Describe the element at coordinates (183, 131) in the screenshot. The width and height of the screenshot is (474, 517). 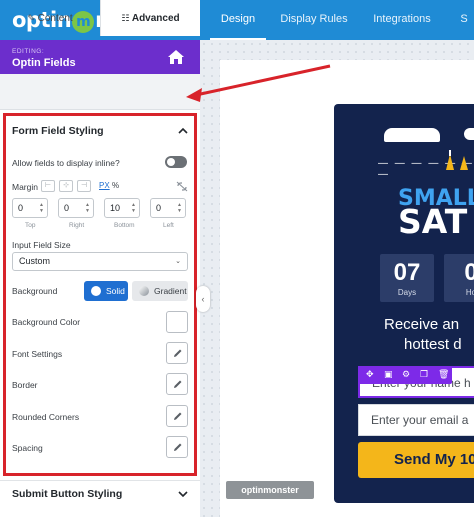
I see `chevron-up-icon` at that location.